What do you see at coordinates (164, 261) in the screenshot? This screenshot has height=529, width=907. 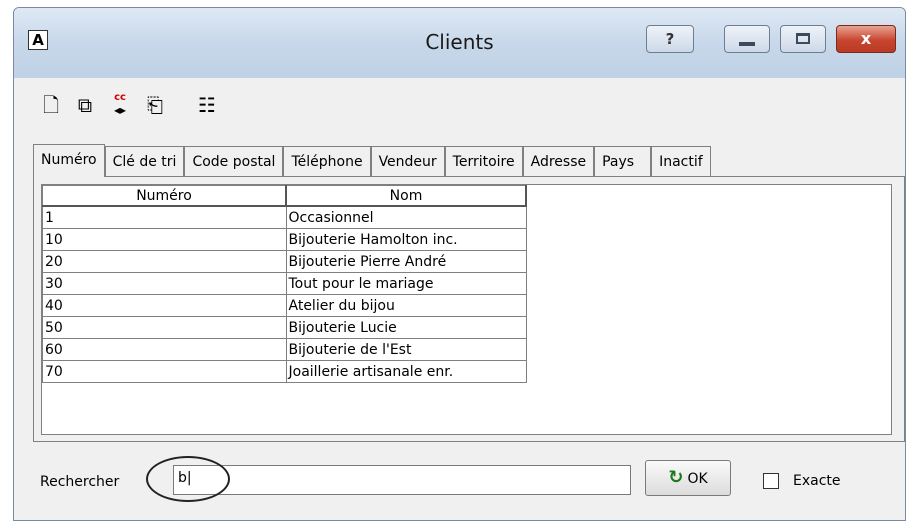 I see `cell-numero: 20` at bounding box center [164, 261].